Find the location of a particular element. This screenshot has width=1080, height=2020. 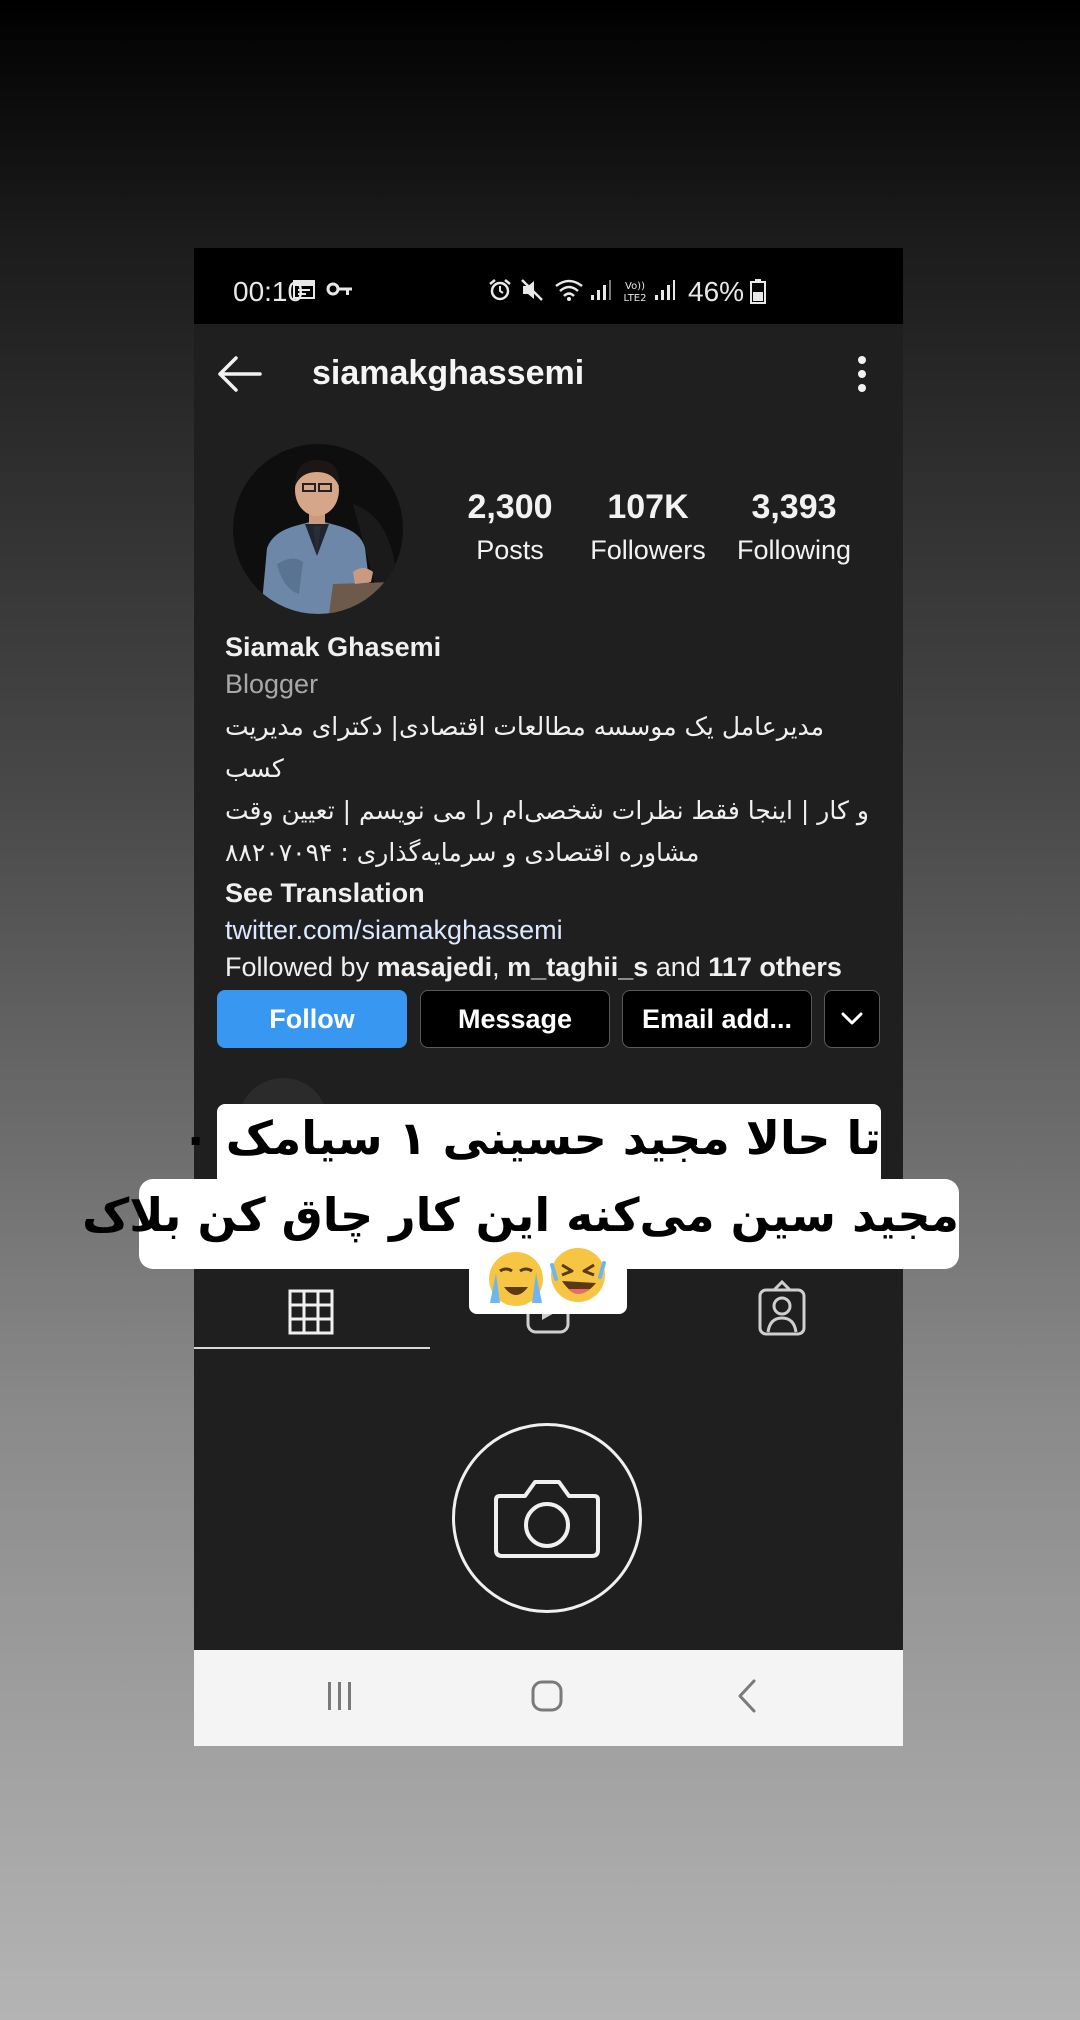

followers-stat: 107K Followers is located at coordinates (648, 527).